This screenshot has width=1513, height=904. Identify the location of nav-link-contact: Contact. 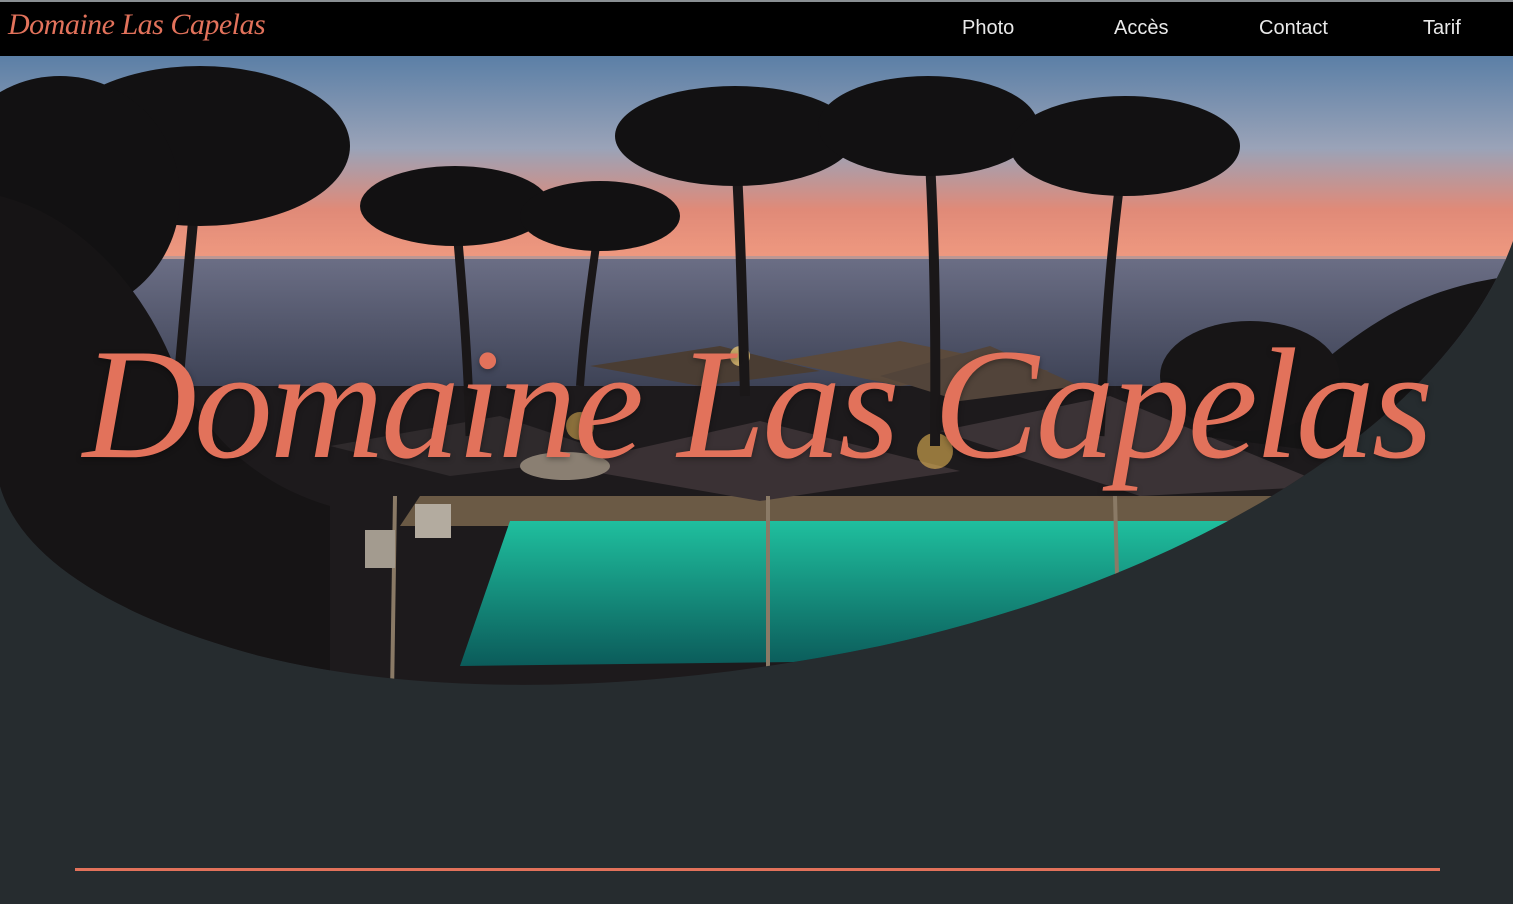
(1293, 28).